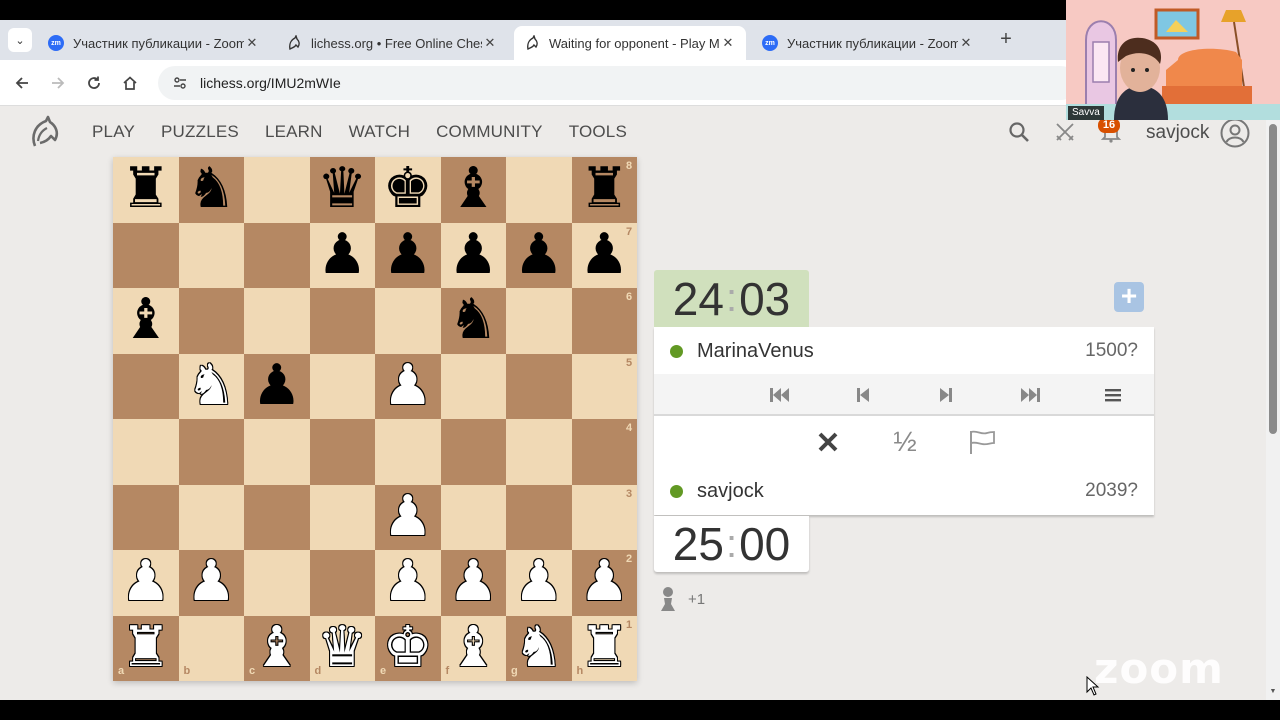  I want to click on abort-game-icon, so click(828, 442).